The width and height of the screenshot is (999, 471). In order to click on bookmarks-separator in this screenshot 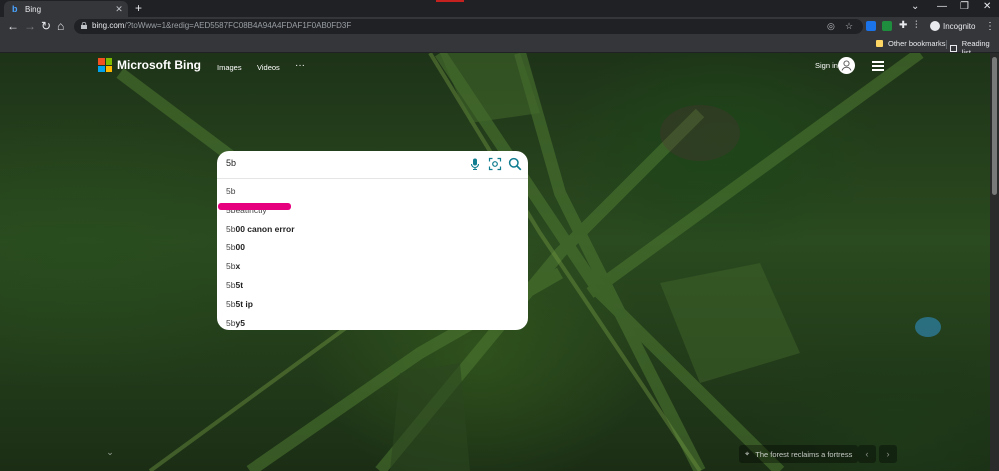, I will do `click(946, 44)`.